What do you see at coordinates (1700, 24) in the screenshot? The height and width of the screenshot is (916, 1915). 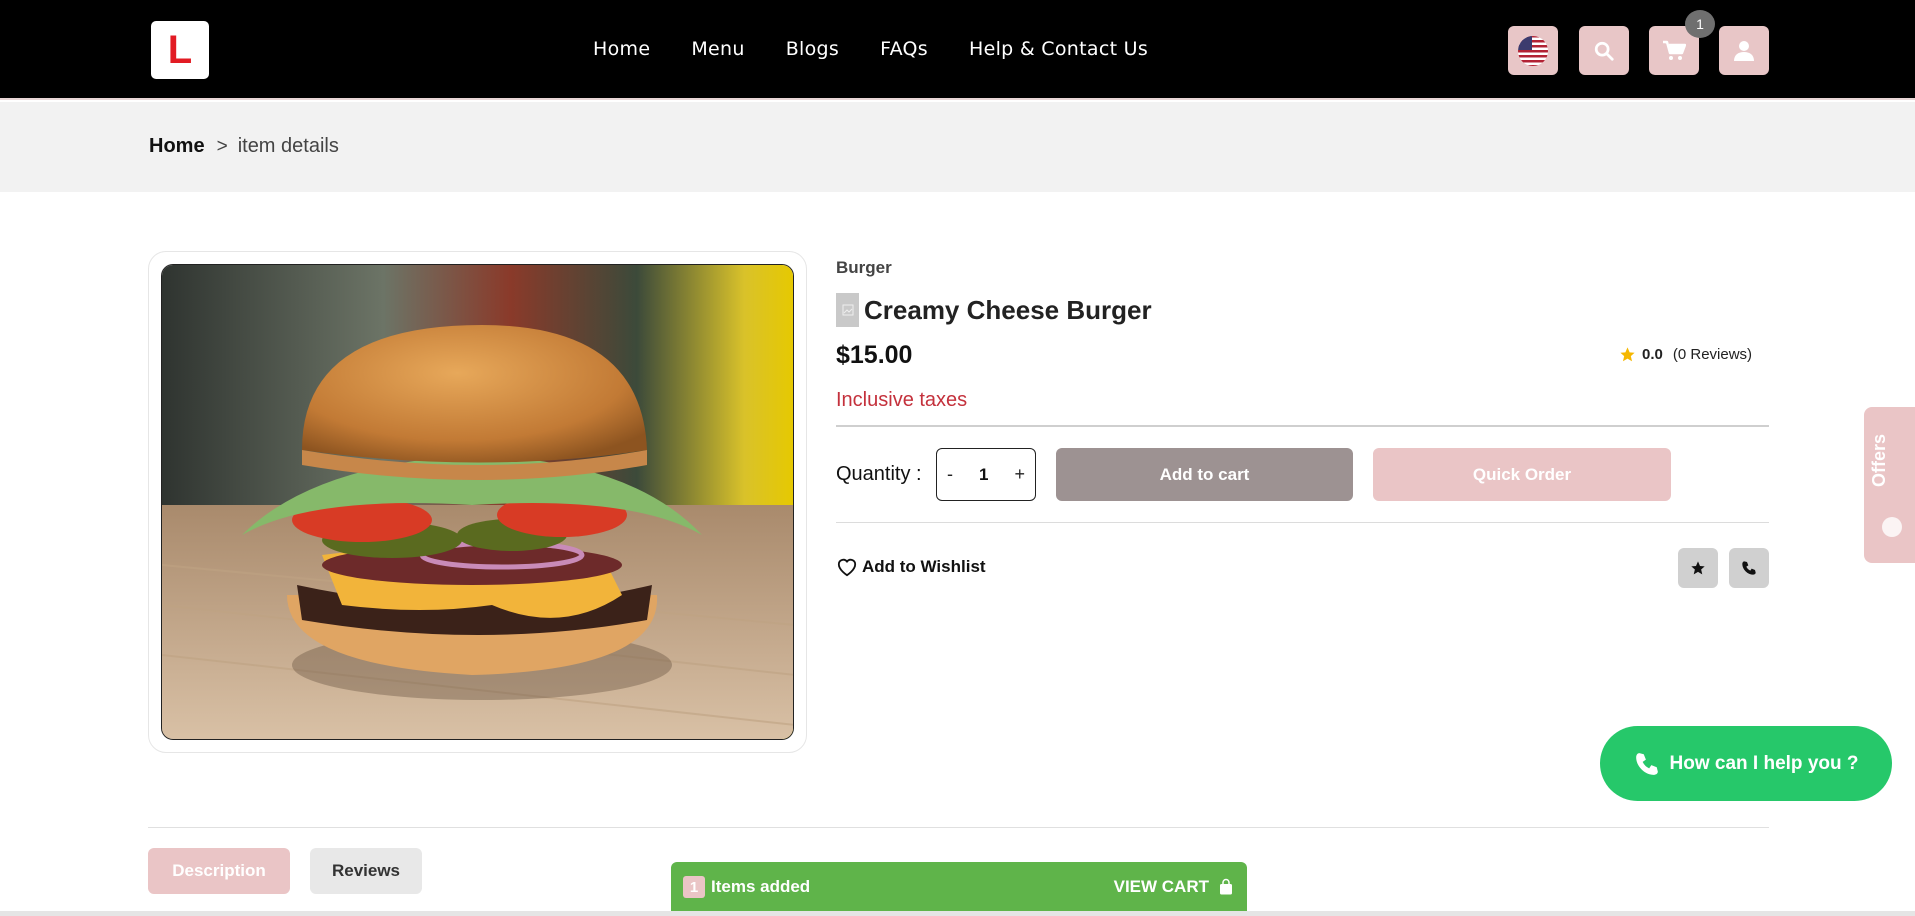 I see `cart-count-badge: 1` at bounding box center [1700, 24].